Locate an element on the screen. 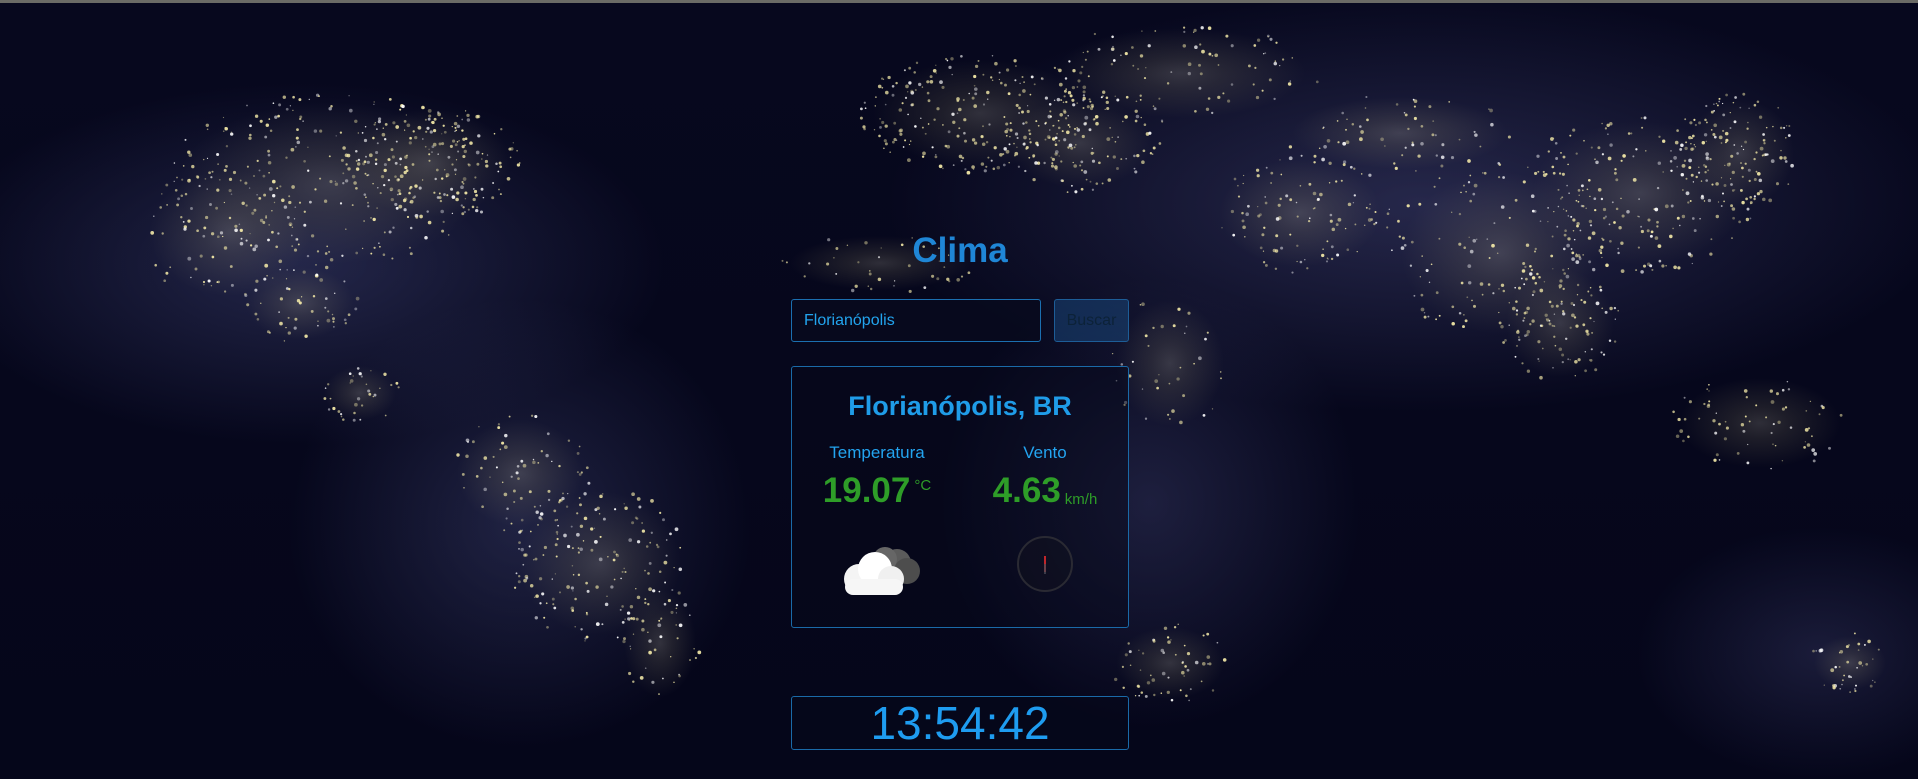 The image size is (1918, 779). temperature-label: Temperatura is located at coordinates (877, 452).